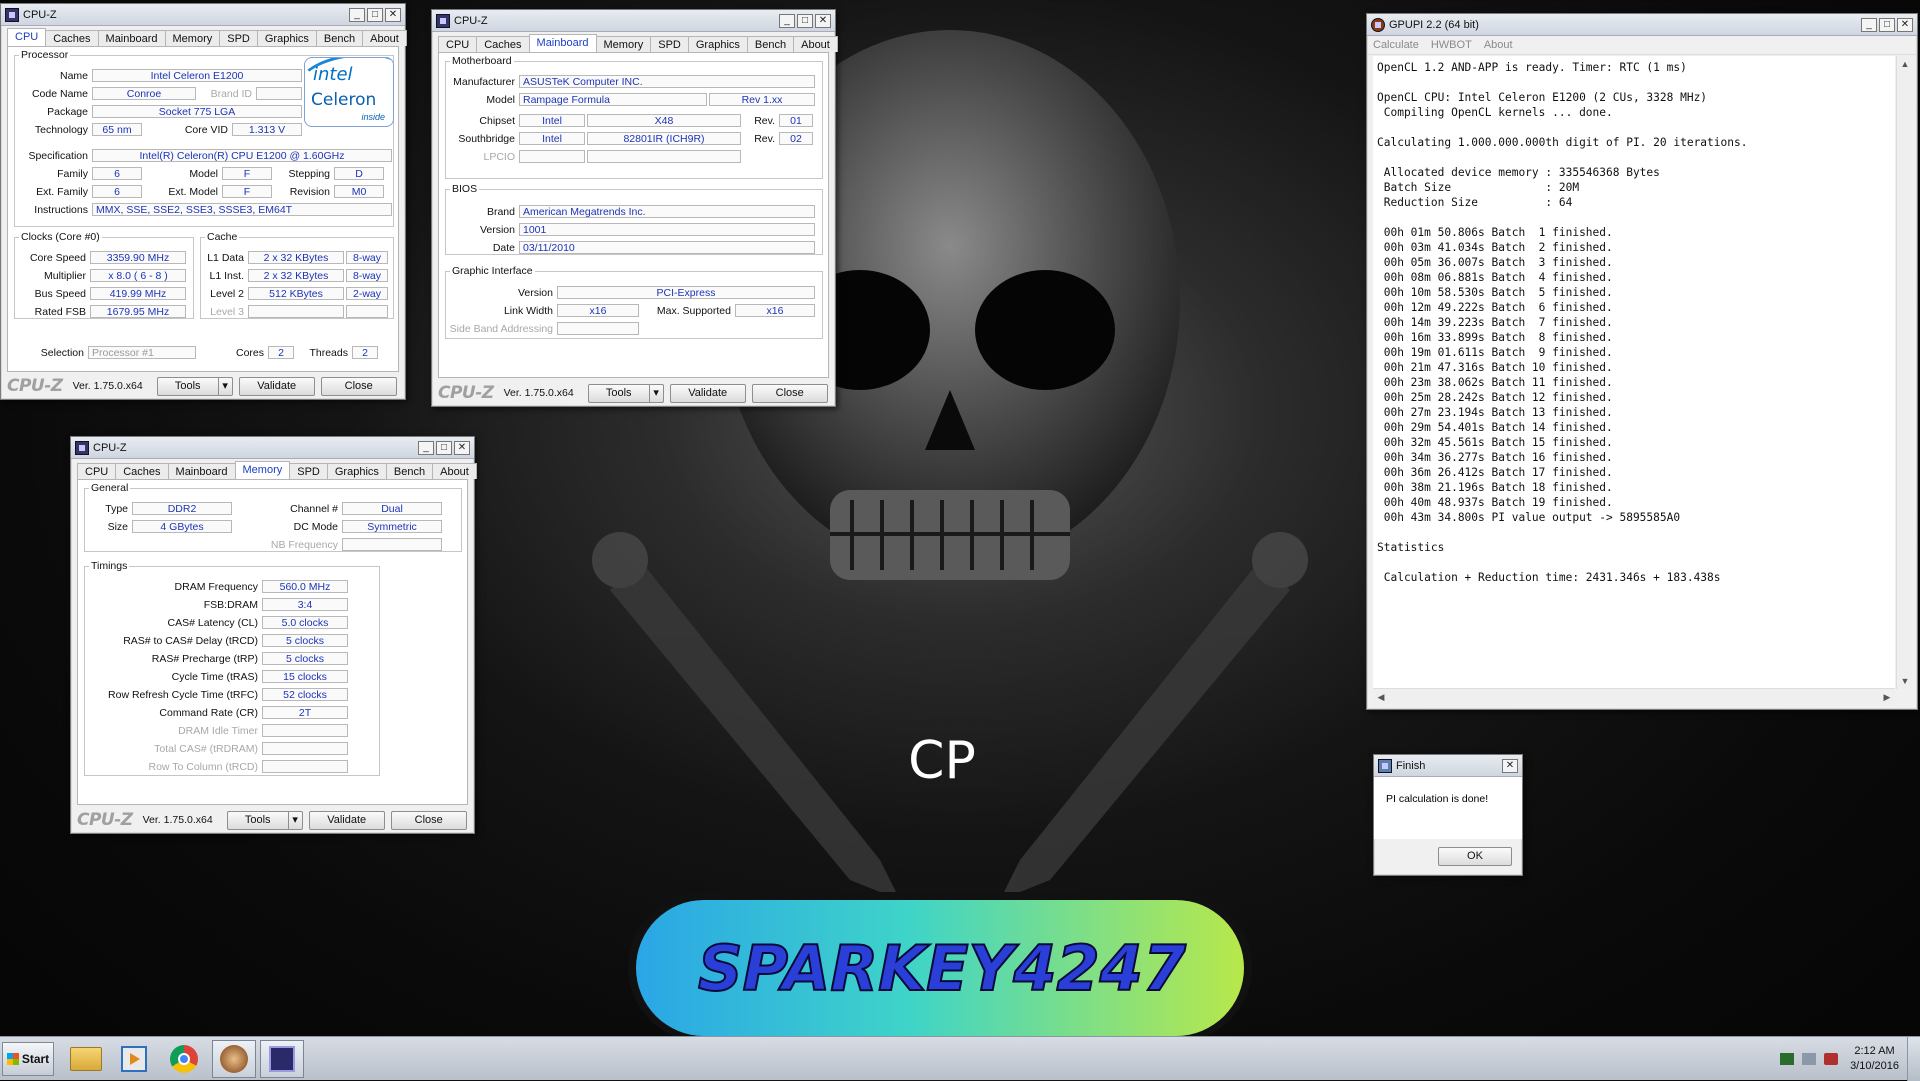 The width and height of the screenshot is (1920, 1081). I want to click on menu-calculate: Calculate, so click(1396, 45).